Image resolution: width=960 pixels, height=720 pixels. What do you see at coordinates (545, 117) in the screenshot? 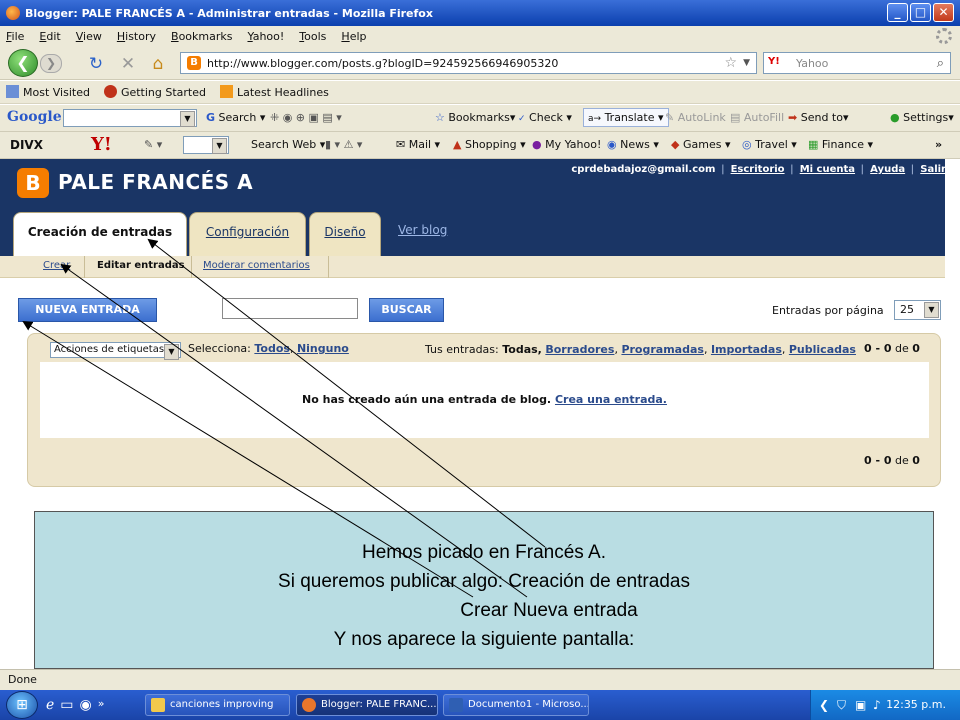
I see `google-check-button: ✓ Check ▾` at bounding box center [545, 117].